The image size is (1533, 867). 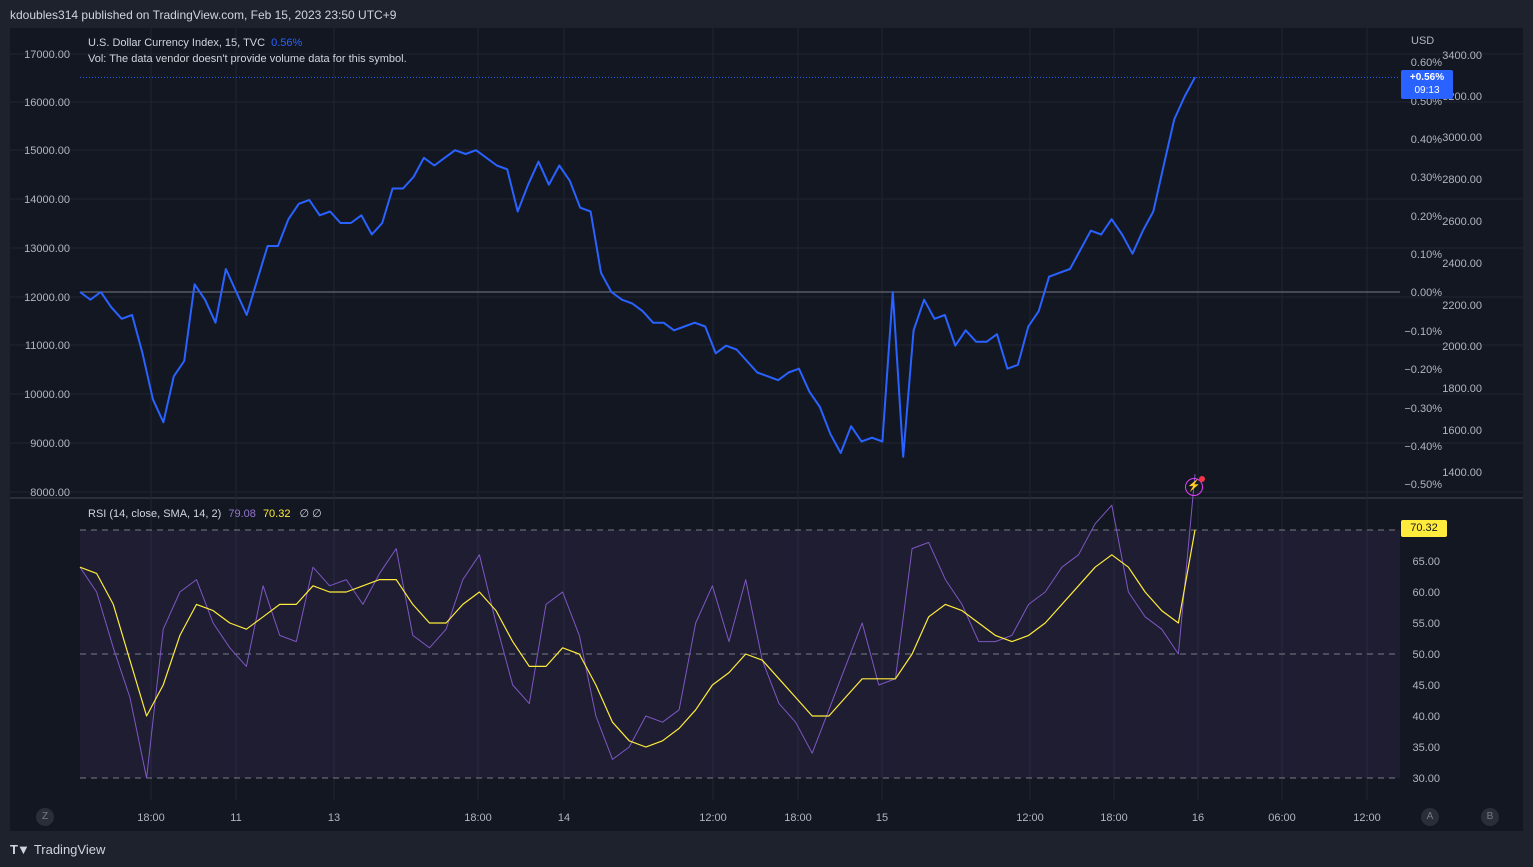 What do you see at coordinates (1426, 255) in the screenshot?
I see `percent-axis-tick-label: 0.10%` at bounding box center [1426, 255].